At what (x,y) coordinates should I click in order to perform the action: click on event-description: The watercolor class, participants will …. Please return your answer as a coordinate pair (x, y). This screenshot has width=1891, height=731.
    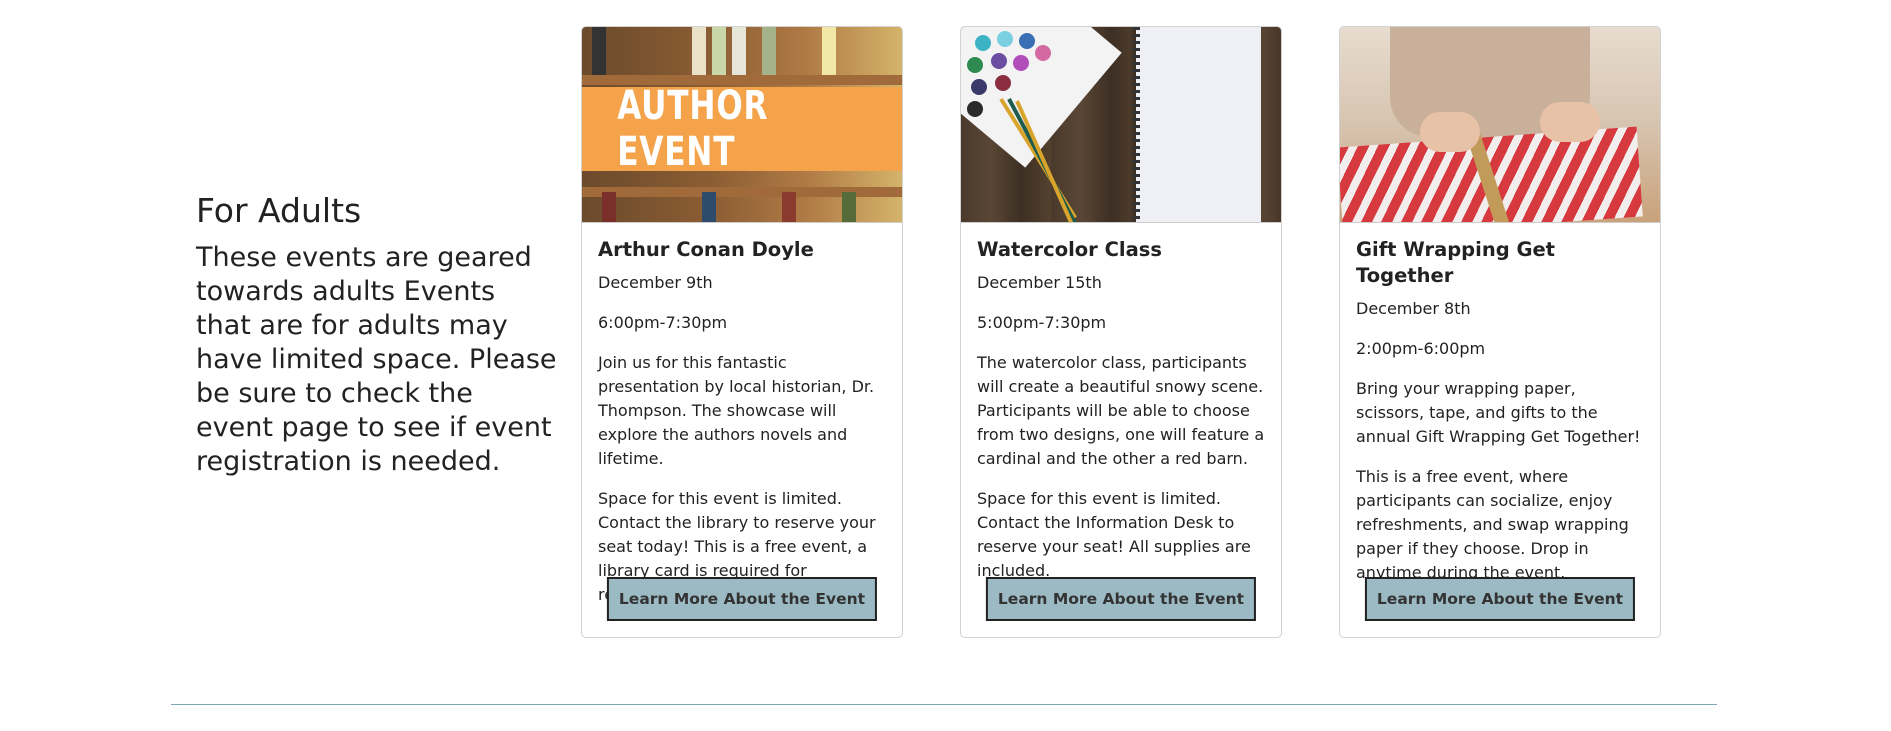
    Looking at the image, I should click on (1121, 410).